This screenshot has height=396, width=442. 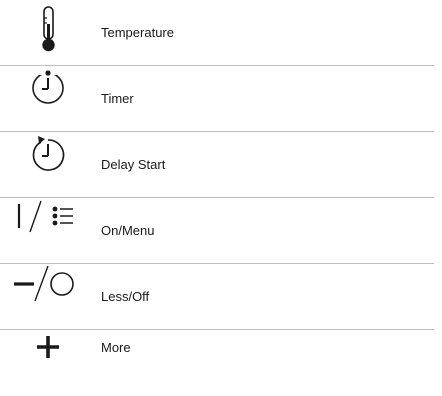 I want to click on timer-icon, so click(x=45, y=99).